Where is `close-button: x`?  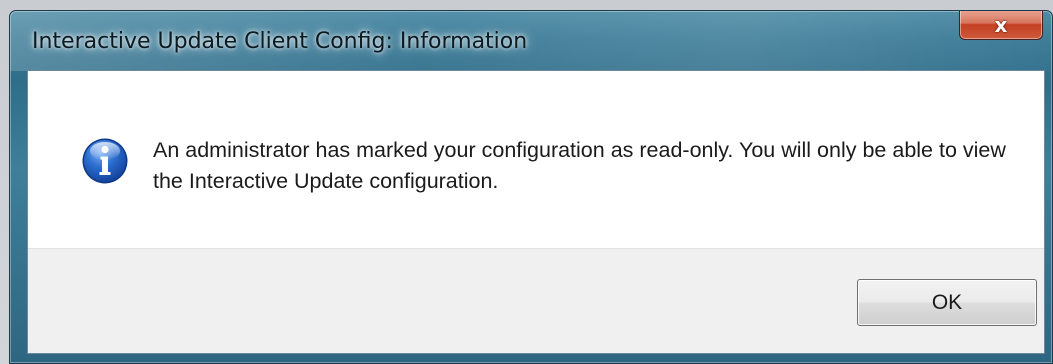 close-button: x is located at coordinates (1001, 25).